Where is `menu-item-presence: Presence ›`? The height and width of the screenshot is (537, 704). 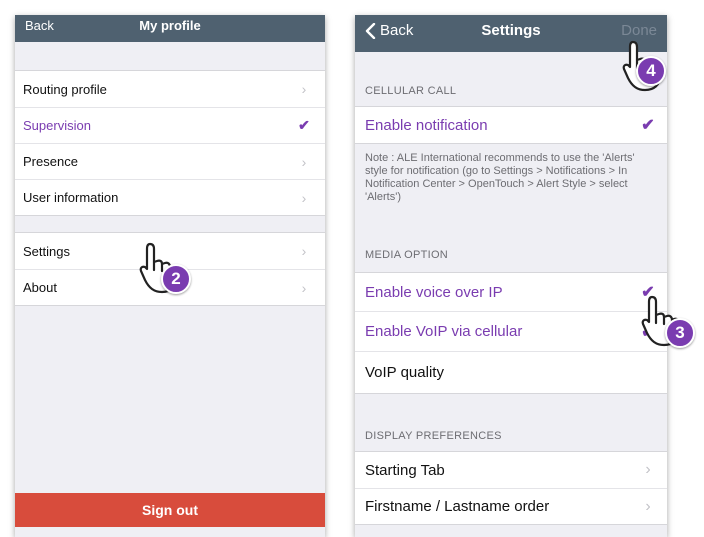
menu-item-presence: Presence › is located at coordinates (170, 161).